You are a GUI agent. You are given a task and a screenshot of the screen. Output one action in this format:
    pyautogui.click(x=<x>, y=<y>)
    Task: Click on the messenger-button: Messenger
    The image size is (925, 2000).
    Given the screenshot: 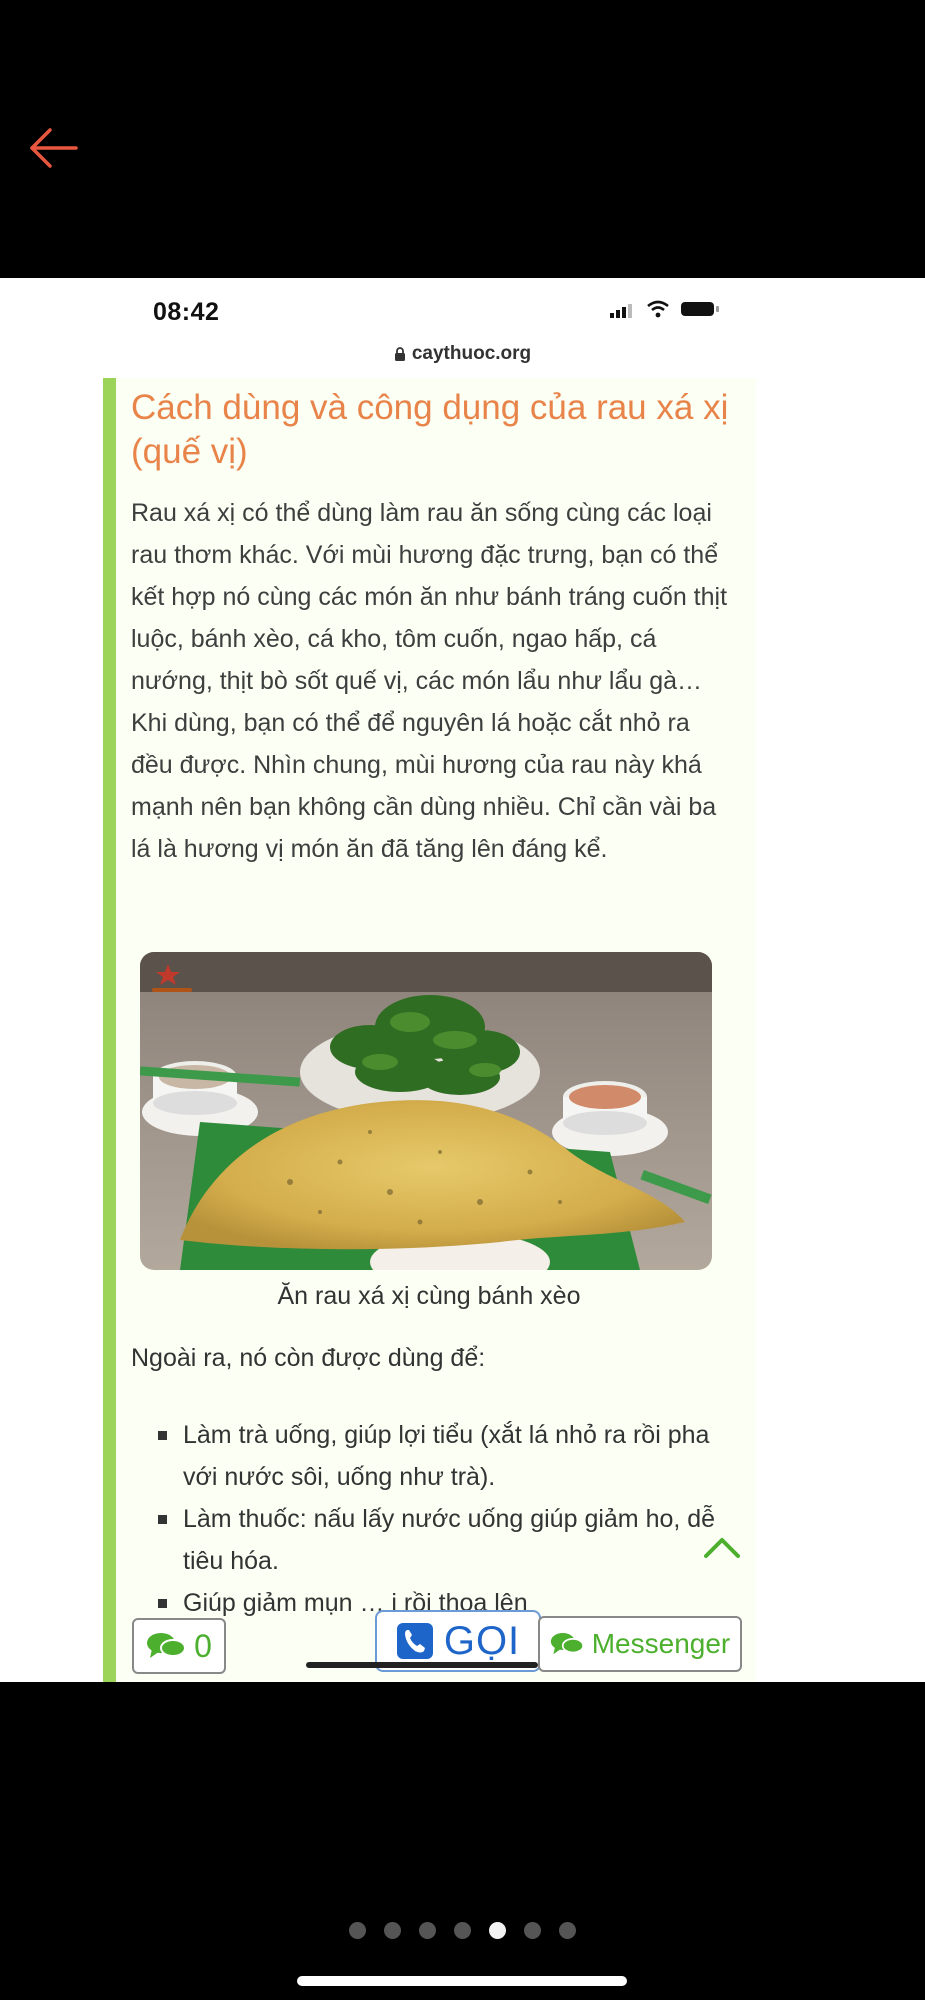 What is the action you would take?
    pyautogui.click(x=640, y=1644)
    